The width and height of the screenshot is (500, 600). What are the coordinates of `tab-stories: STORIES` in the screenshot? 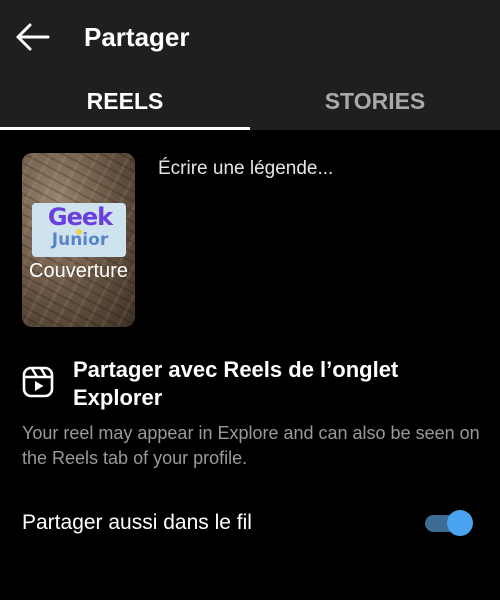 It's located at (375, 107).